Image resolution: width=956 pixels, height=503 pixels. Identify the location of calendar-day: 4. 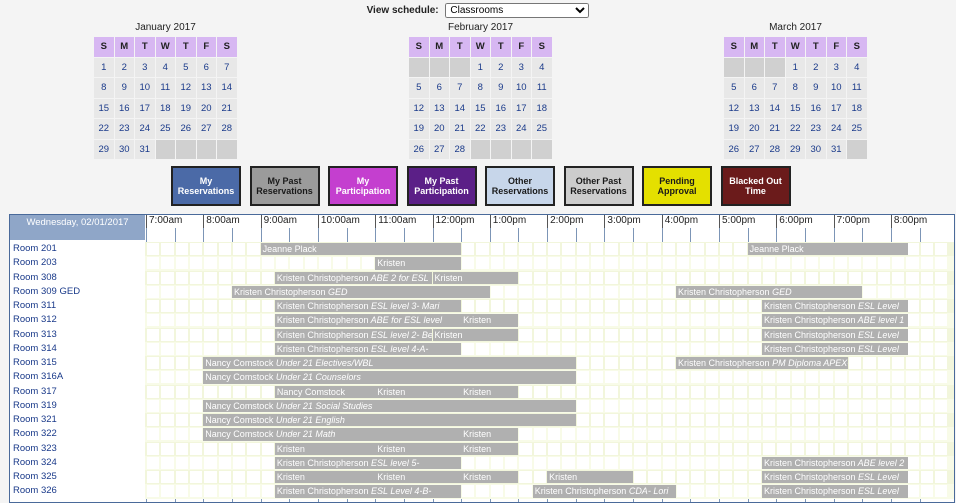
(857, 67).